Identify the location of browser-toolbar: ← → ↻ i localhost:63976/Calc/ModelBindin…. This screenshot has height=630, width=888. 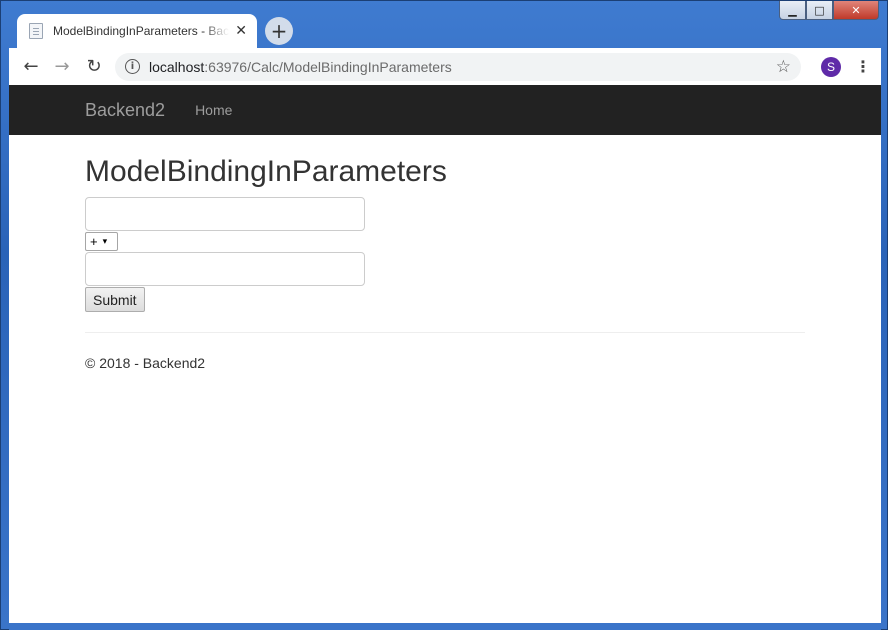
(445, 66).